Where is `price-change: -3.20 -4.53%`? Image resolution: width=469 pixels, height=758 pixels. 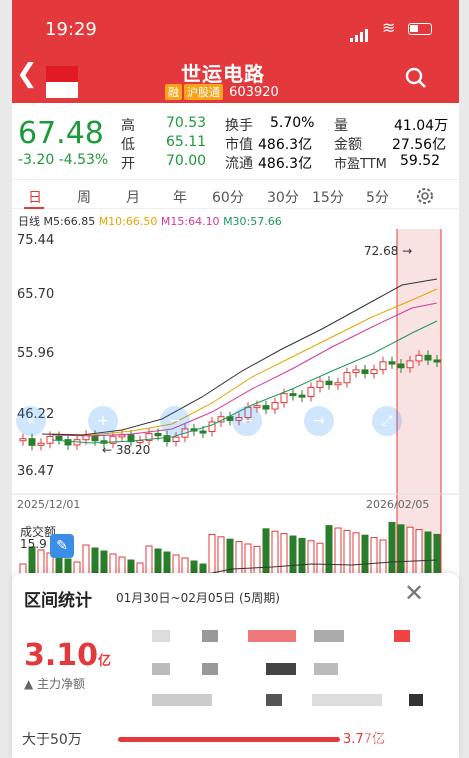 price-change: -3.20 -4.53% is located at coordinates (63, 160).